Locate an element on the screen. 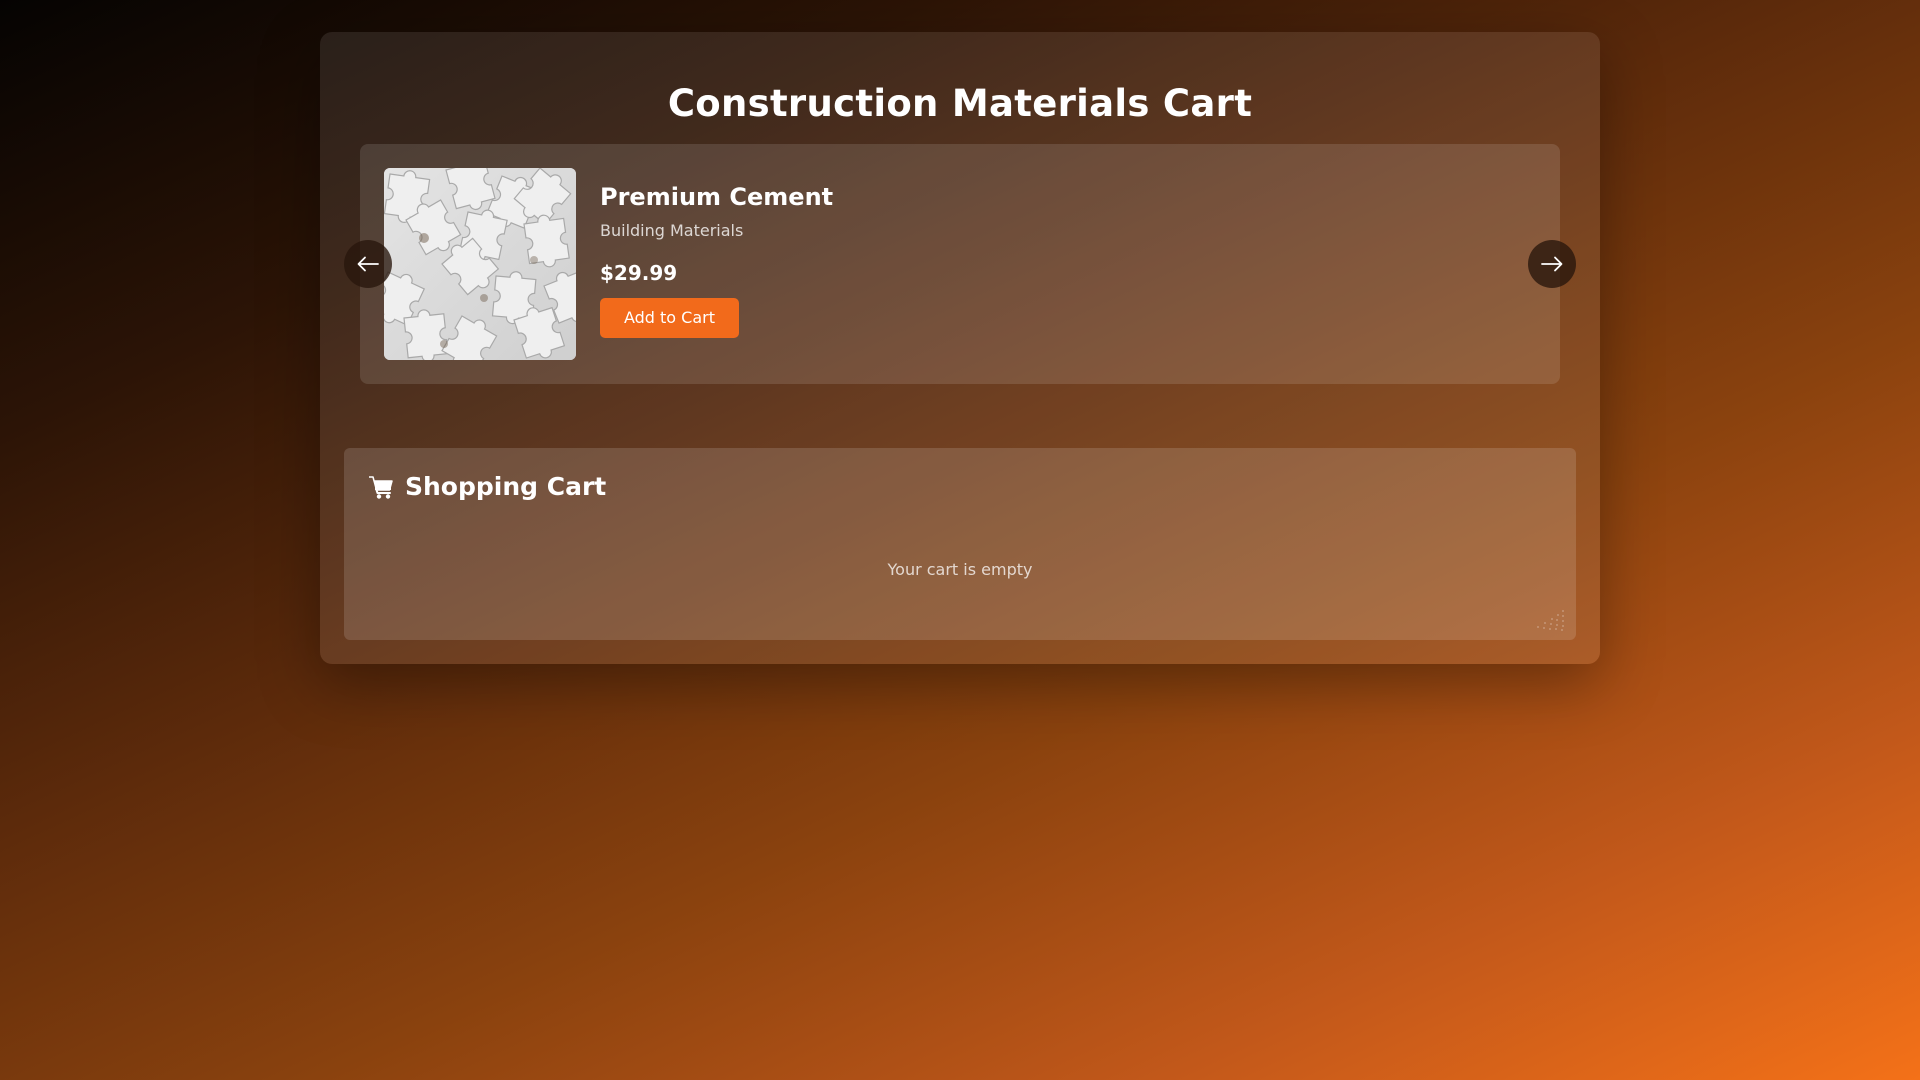 Image resolution: width=1920 pixels, height=1080 pixels. page-title: Construction Materials Cart is located at coordinates (960, 103).